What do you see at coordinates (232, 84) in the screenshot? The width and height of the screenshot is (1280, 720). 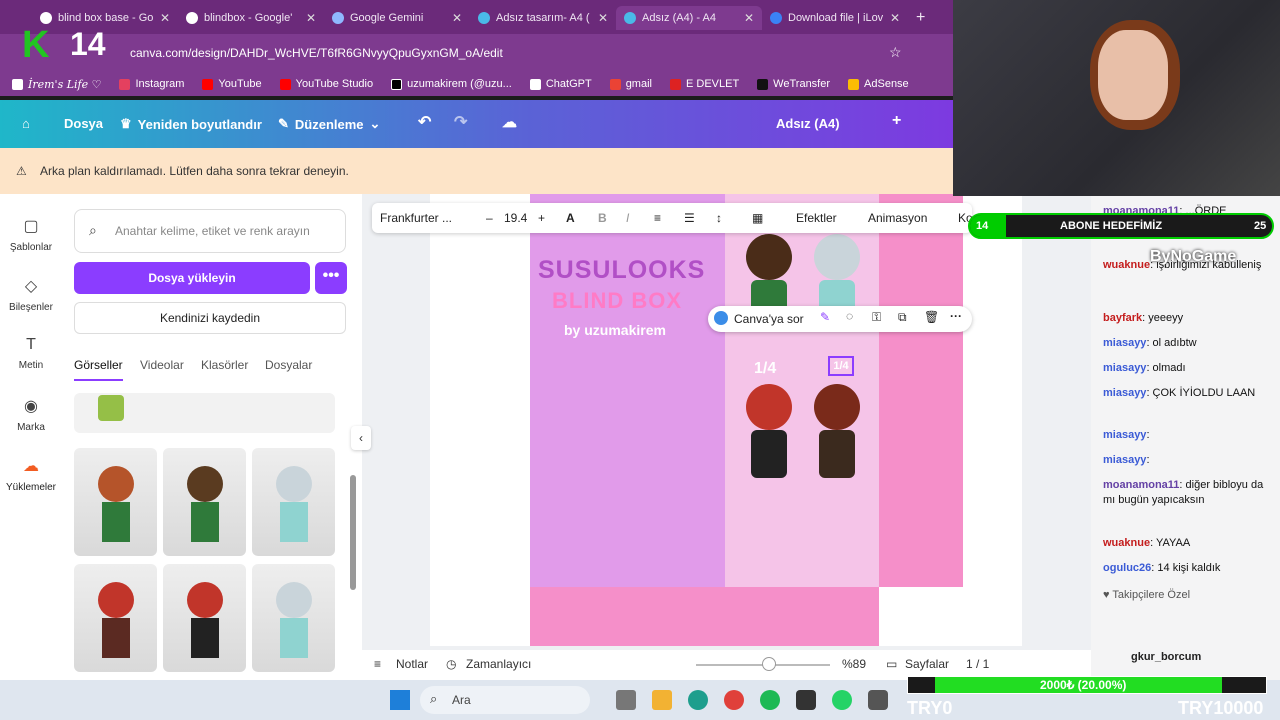 I see `bookmark-item: YouTube` at bounding box center [232, 84].